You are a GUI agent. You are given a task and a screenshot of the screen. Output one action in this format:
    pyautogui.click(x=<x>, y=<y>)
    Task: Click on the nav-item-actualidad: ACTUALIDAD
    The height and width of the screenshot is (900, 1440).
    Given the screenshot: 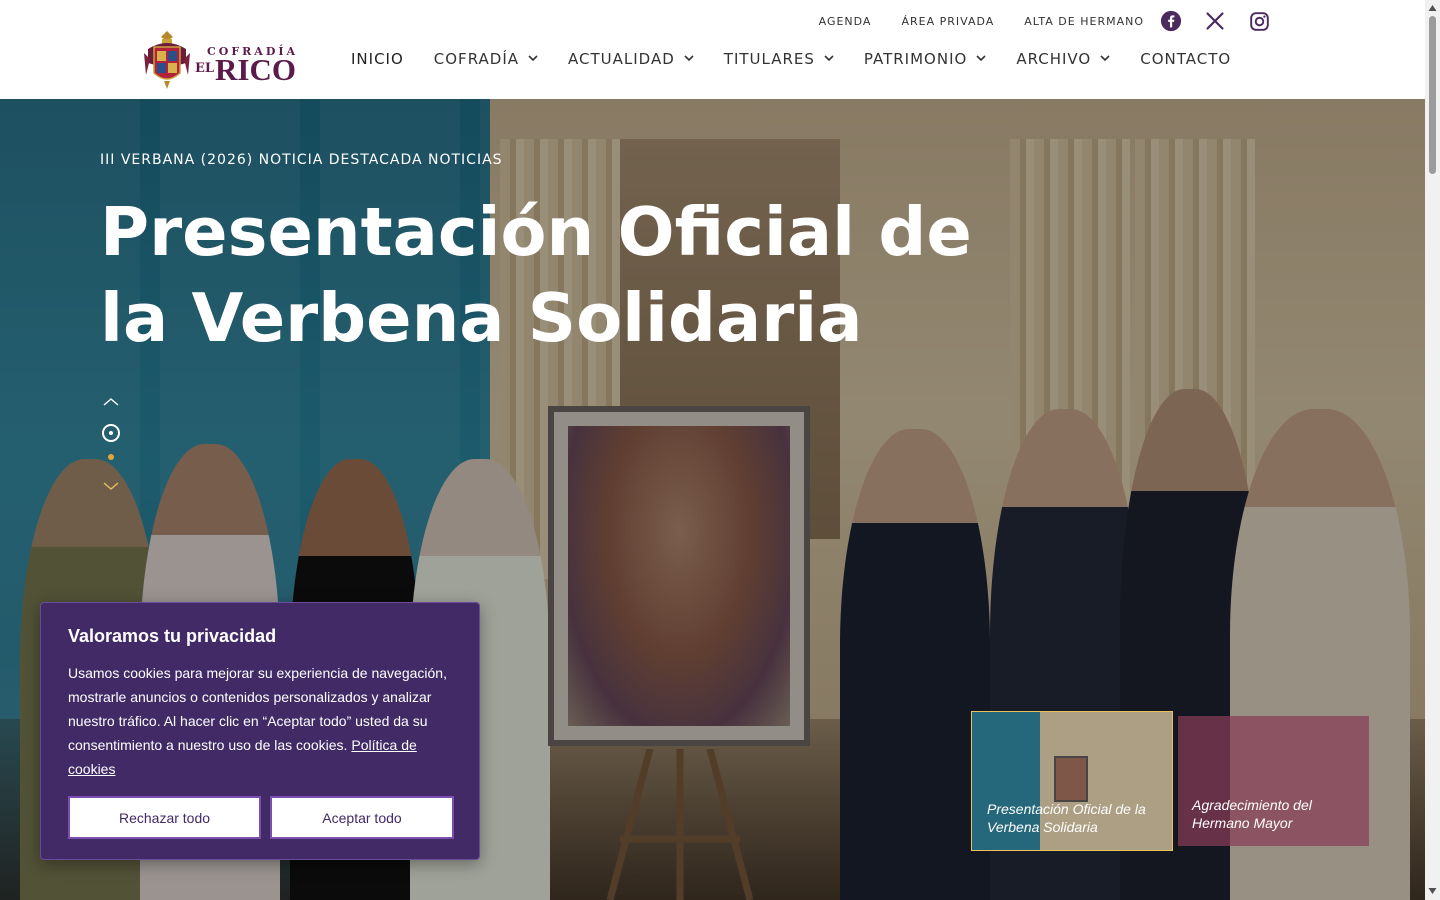 What is the action you would take?
    pyautogui.click(x=631, y=59)
    